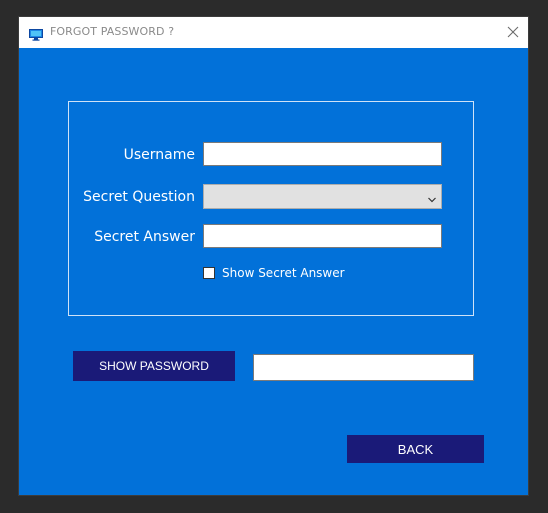  I want to click on secret-question-label: Secret Question, so click(139, 197).